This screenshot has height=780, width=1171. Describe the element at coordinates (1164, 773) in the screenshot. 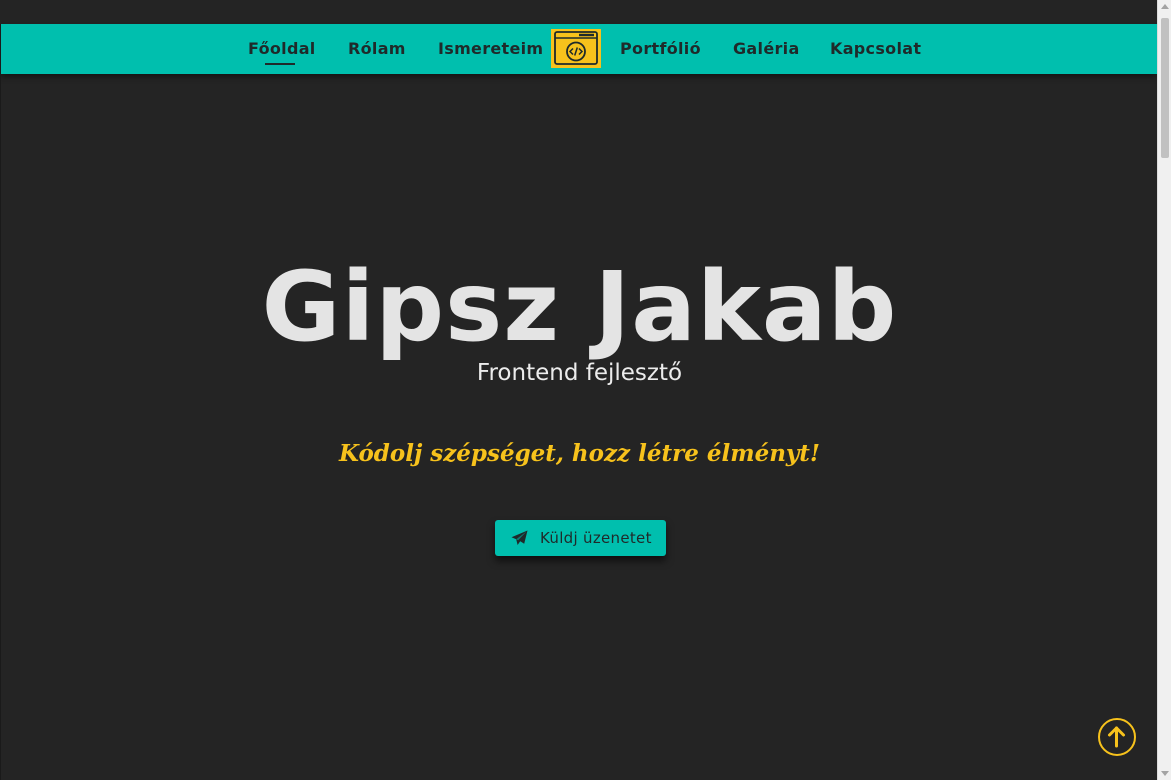

I see `scroll-down-arrow-icon` at that location.